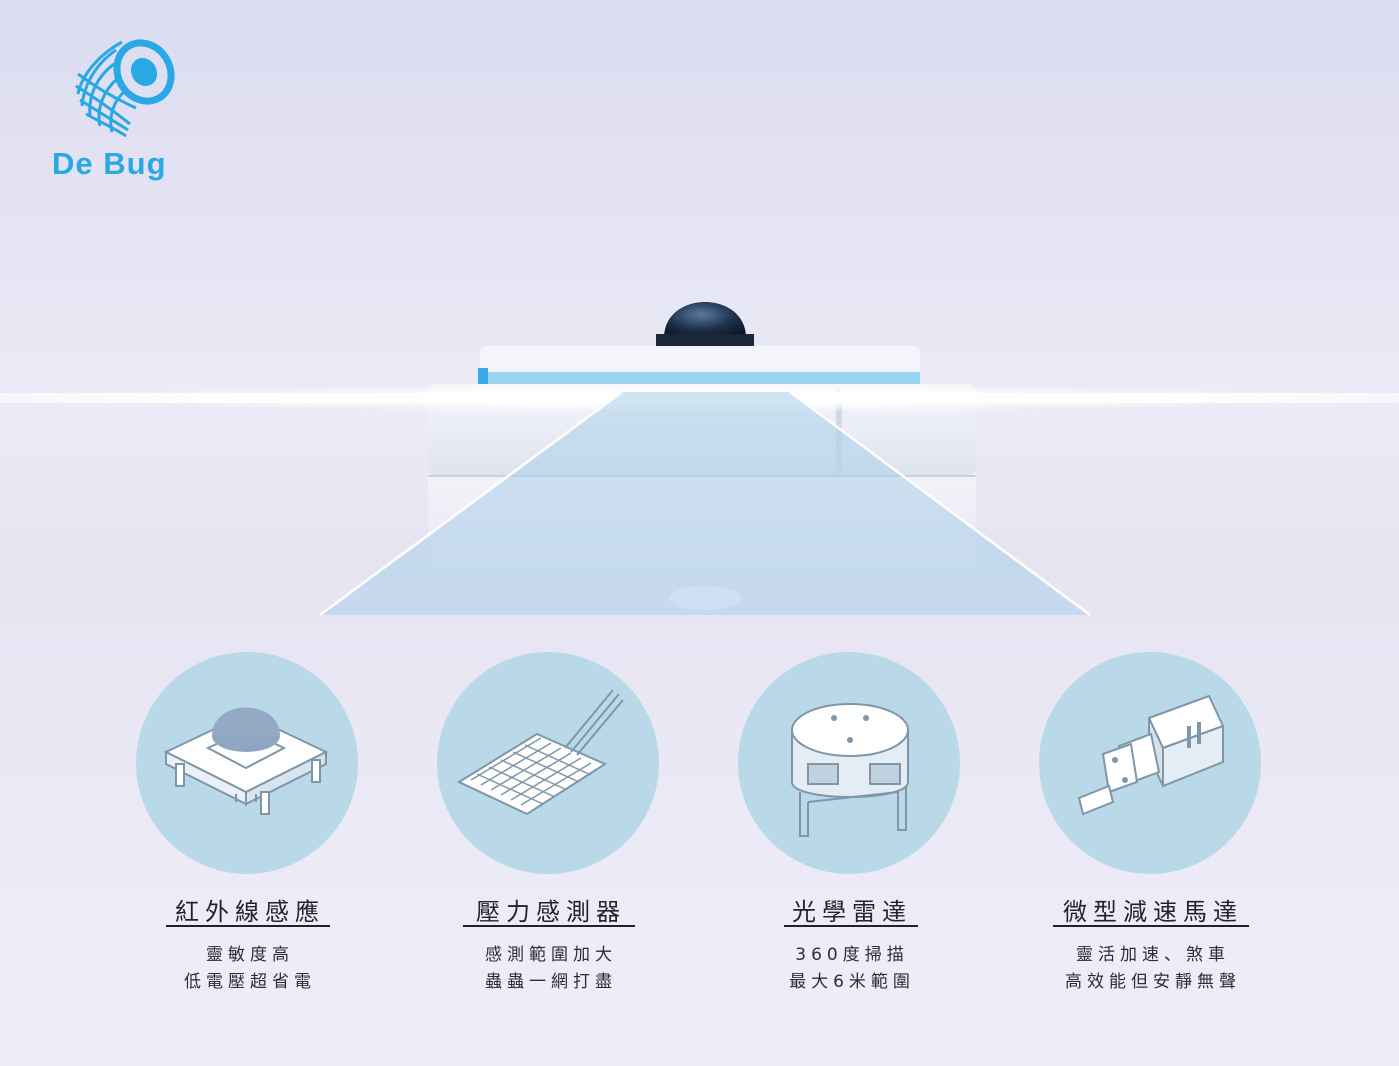 This screenshot has width=1399, height=1066. I want to click on feature-pressure: 壓力感測器 感測範圍加大 蟲蟲一網打盡, so click(551, 832).